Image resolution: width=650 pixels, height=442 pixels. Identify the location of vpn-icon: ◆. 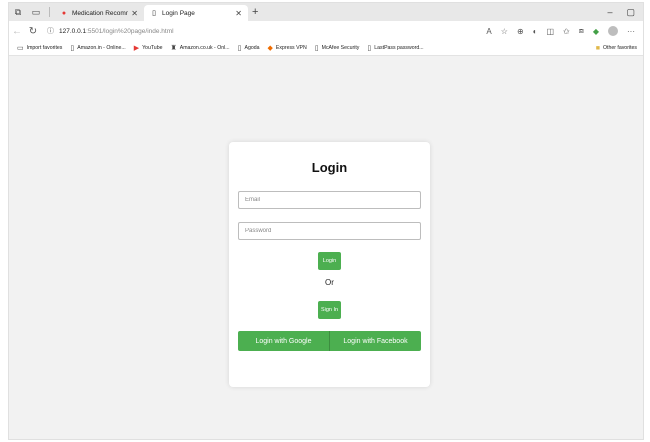
(270, 48).